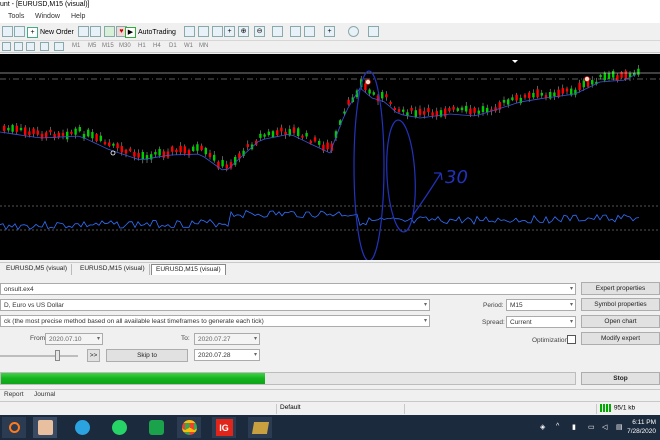  I want to click on taskbar-app-chrome, so click(189, 427).